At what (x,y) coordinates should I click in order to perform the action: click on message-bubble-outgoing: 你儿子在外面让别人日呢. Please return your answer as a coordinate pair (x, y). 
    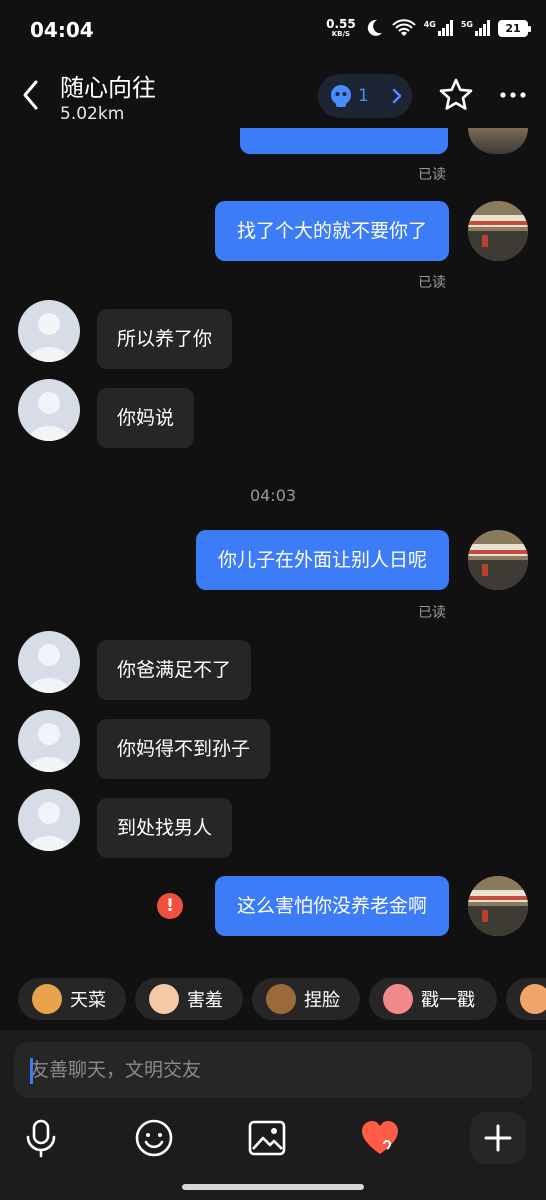
    Looking at the image, I should click on (322, 560).